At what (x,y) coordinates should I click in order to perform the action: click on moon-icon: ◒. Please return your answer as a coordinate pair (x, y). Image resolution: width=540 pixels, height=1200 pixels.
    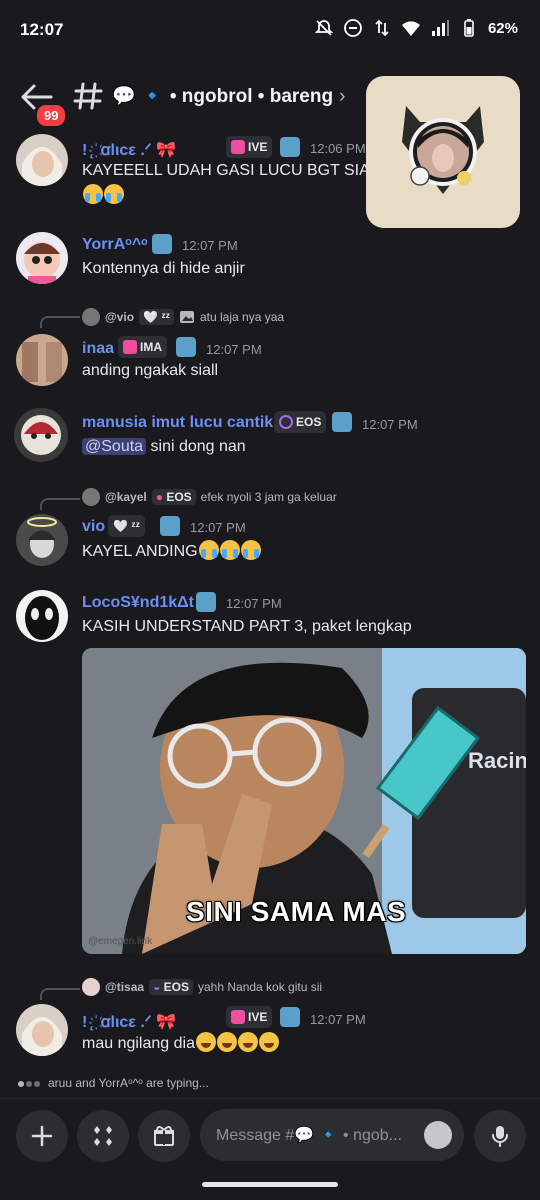
    Looking at the image, I should click on (157, 987).